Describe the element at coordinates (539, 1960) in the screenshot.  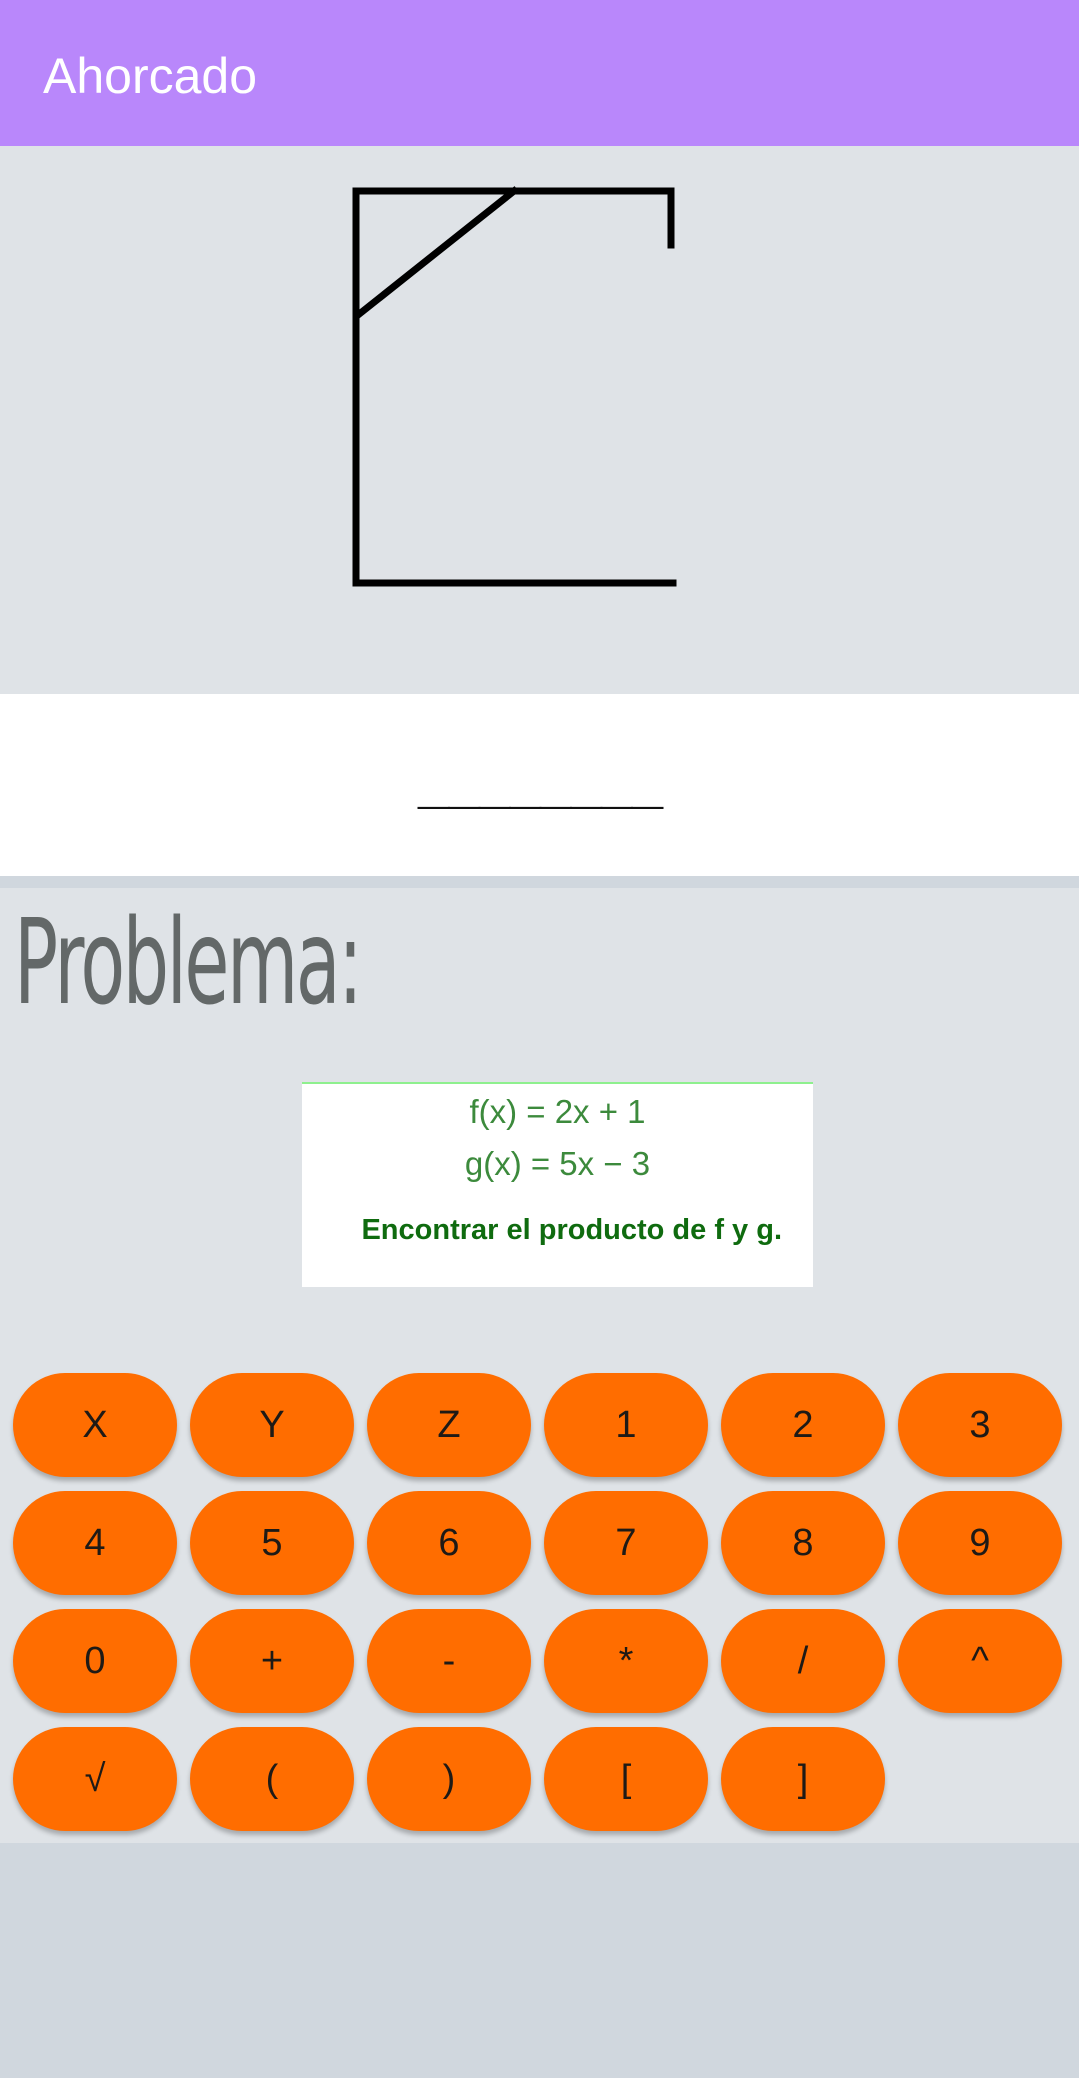
I see `bottom-empty-area` at that location.